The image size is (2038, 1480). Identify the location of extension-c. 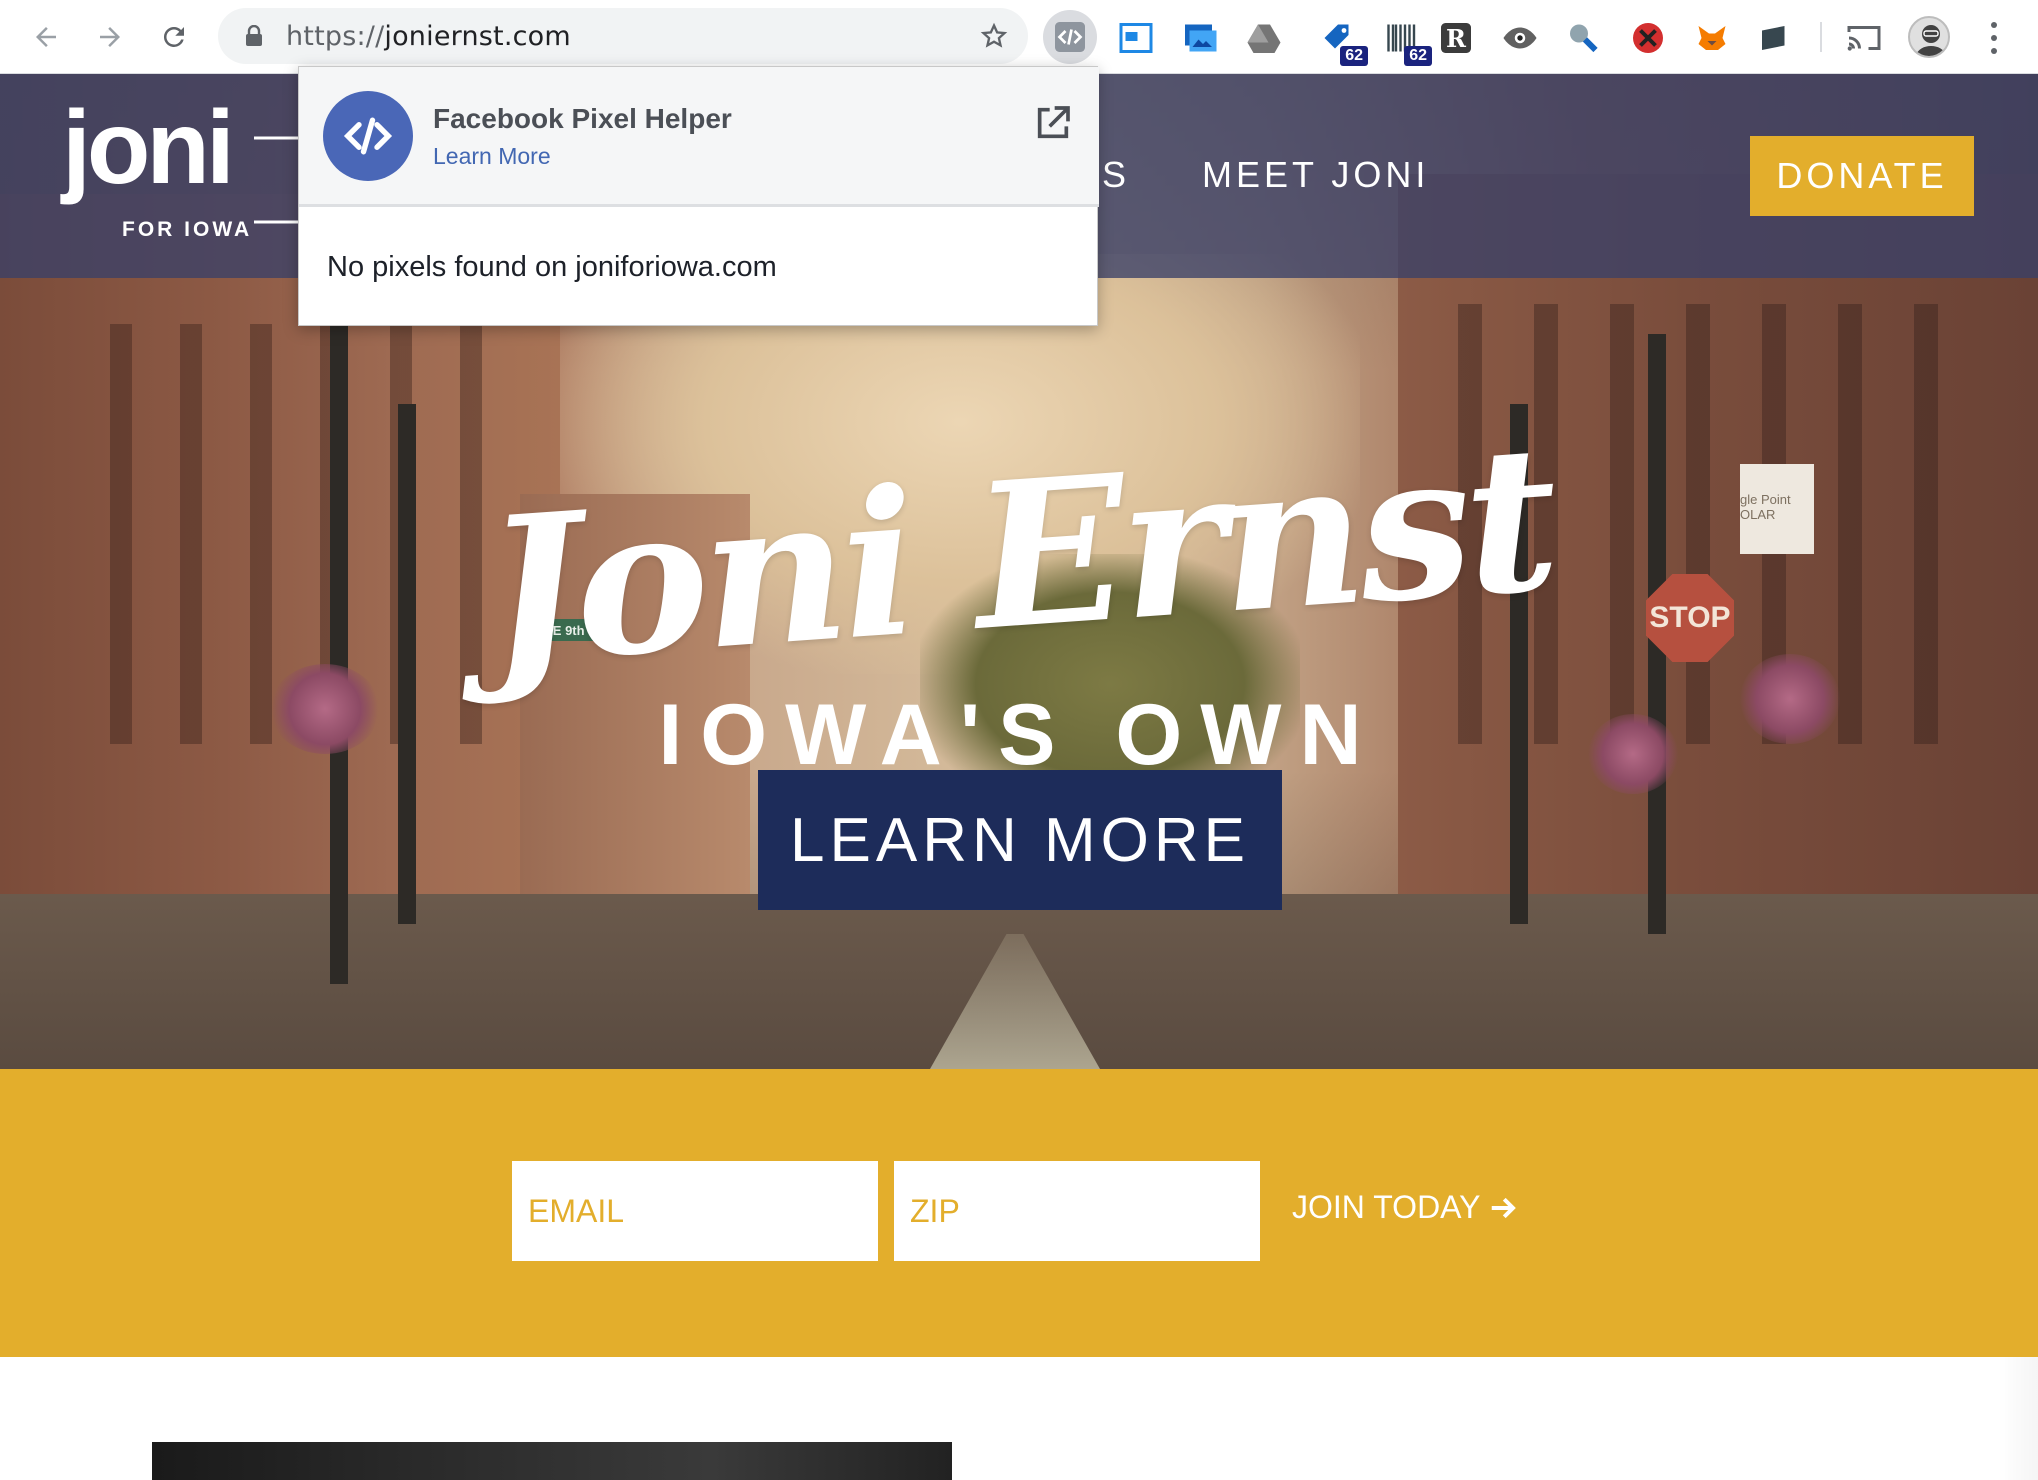
(1774, 38).